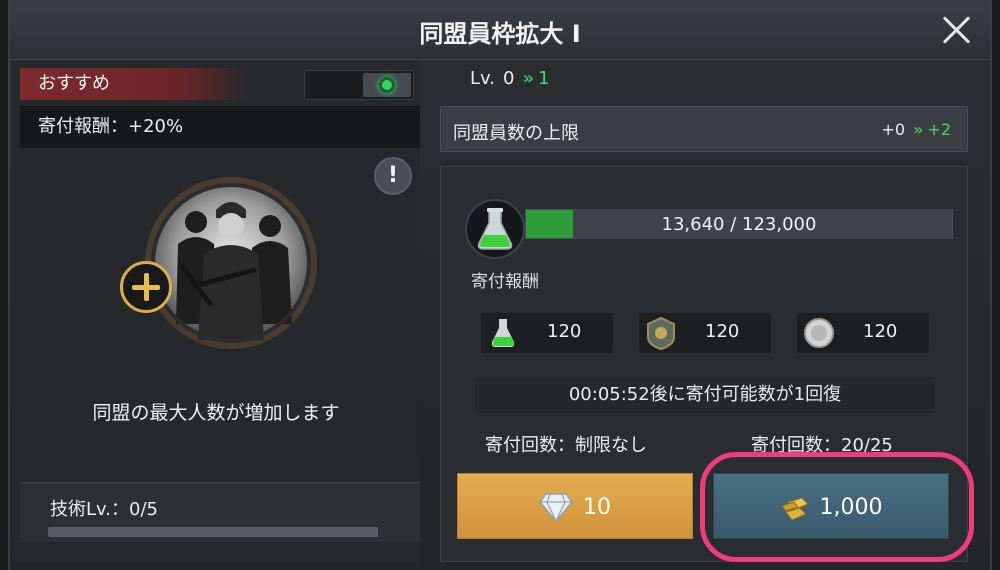  I want to click on tech-description: 同盟の最大人数が増加します, so click(216, 413).